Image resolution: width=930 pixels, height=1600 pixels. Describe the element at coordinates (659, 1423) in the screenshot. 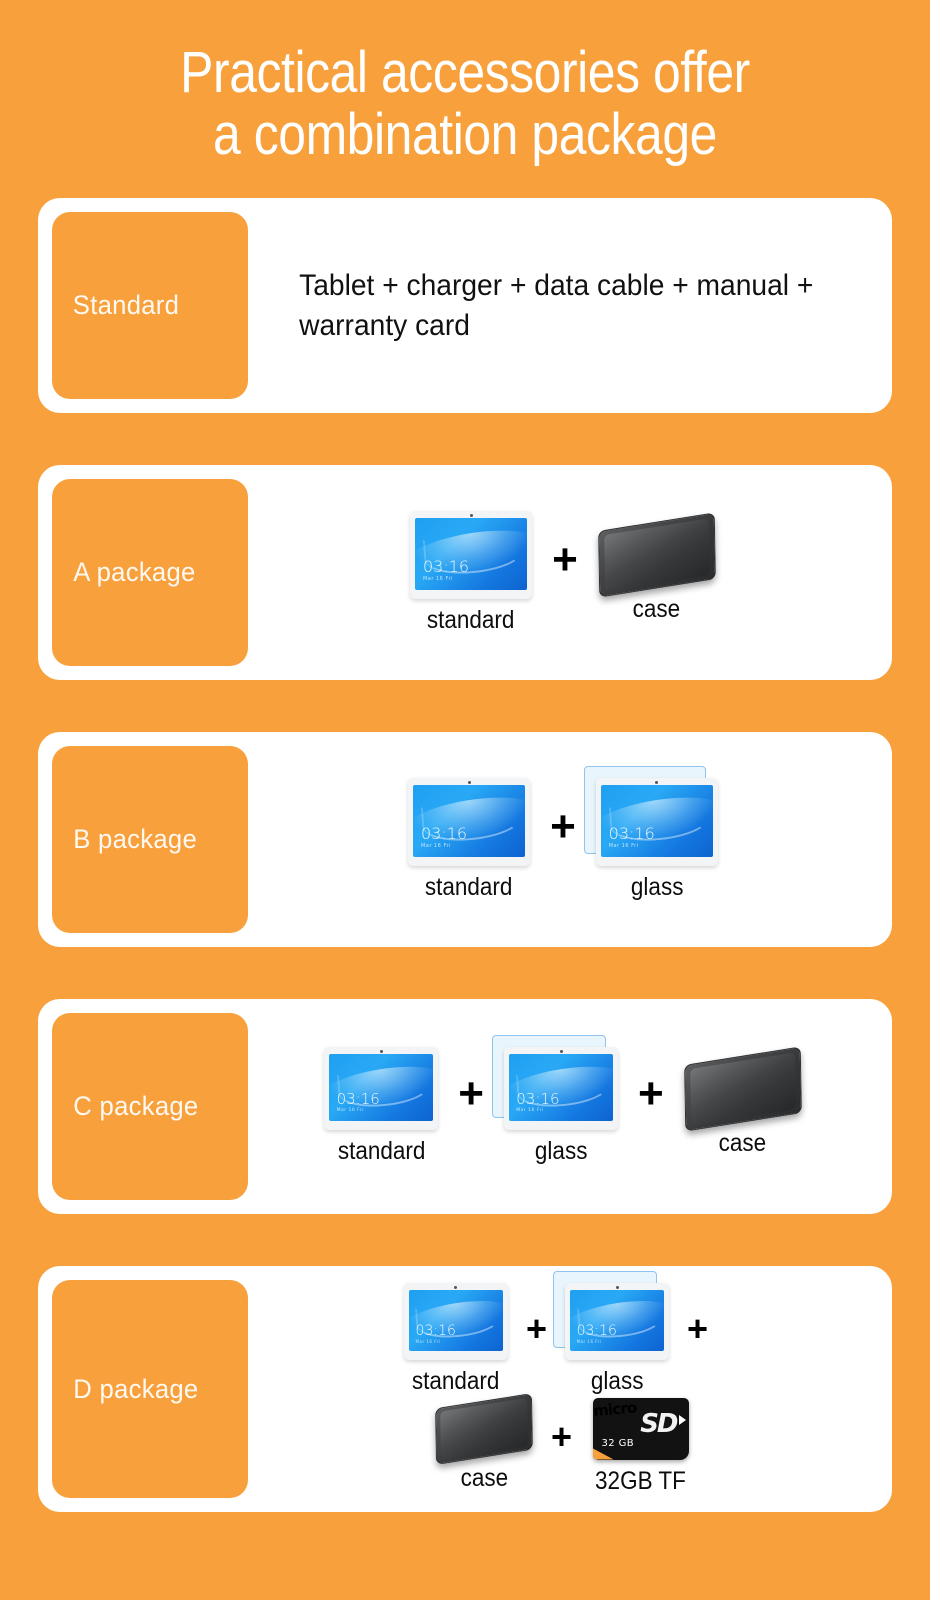

I see `microsd-sd-logo: SD` at that location.